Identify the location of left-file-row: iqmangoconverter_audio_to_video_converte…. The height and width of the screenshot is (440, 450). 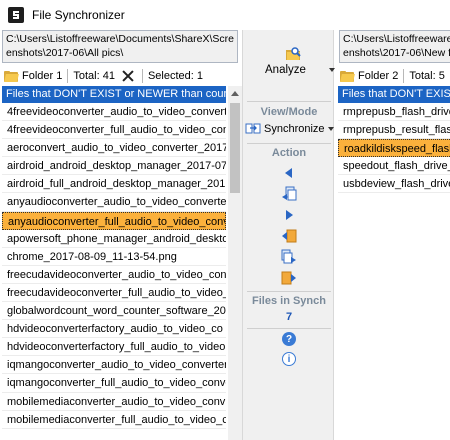
(114, 365).